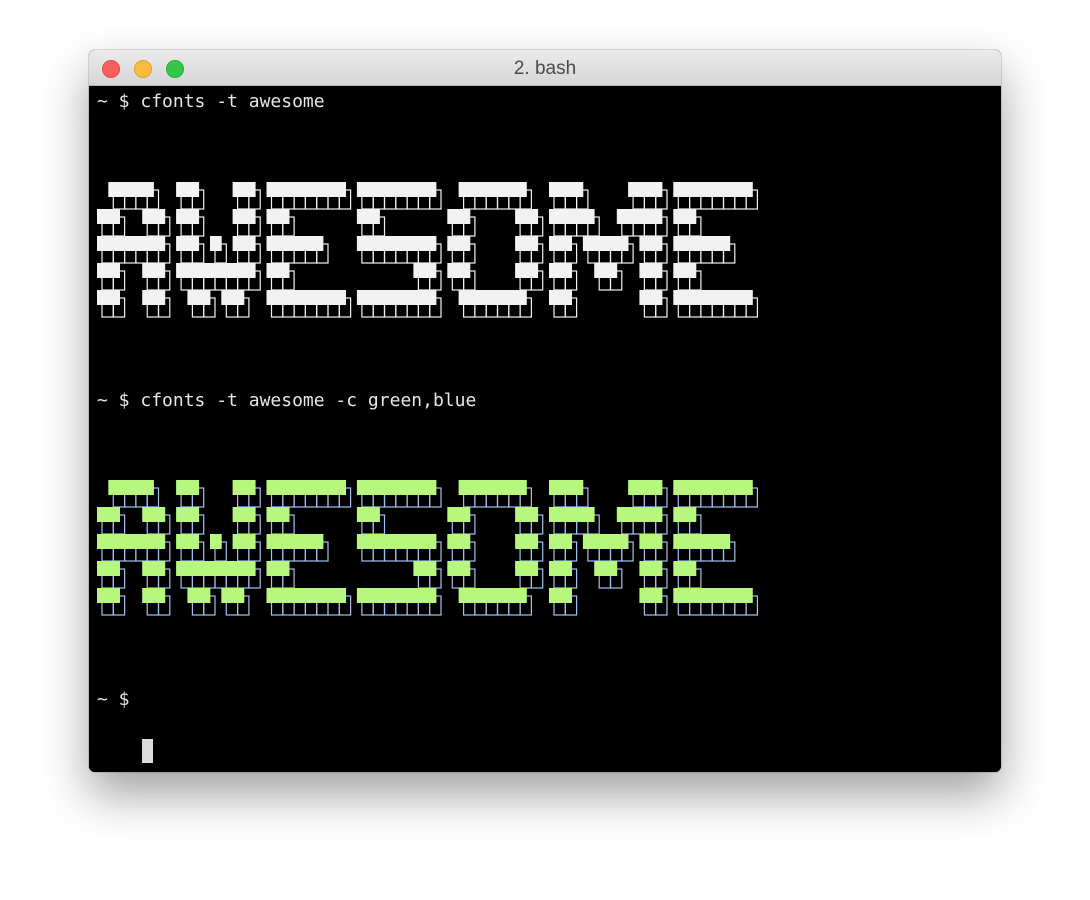 The height and width of the screenshot is (900, 1090). Describe the element at coordinates (427, 250) in the screenshot. I see `ascii-banner-white` at that location.